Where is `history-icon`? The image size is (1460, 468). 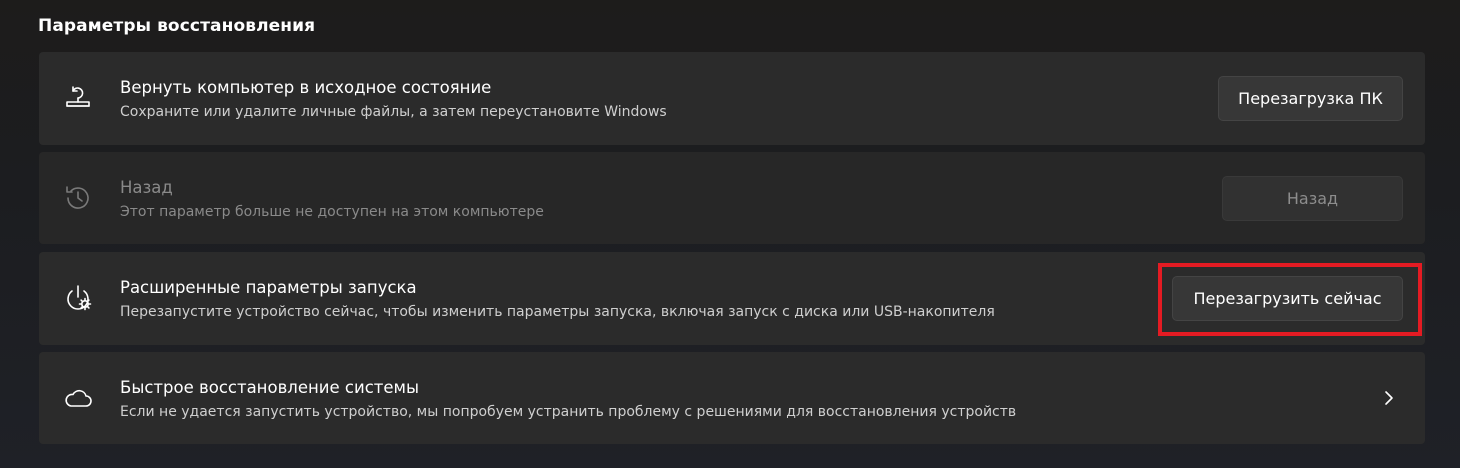 history-icon is located at coordinates (78, 198).